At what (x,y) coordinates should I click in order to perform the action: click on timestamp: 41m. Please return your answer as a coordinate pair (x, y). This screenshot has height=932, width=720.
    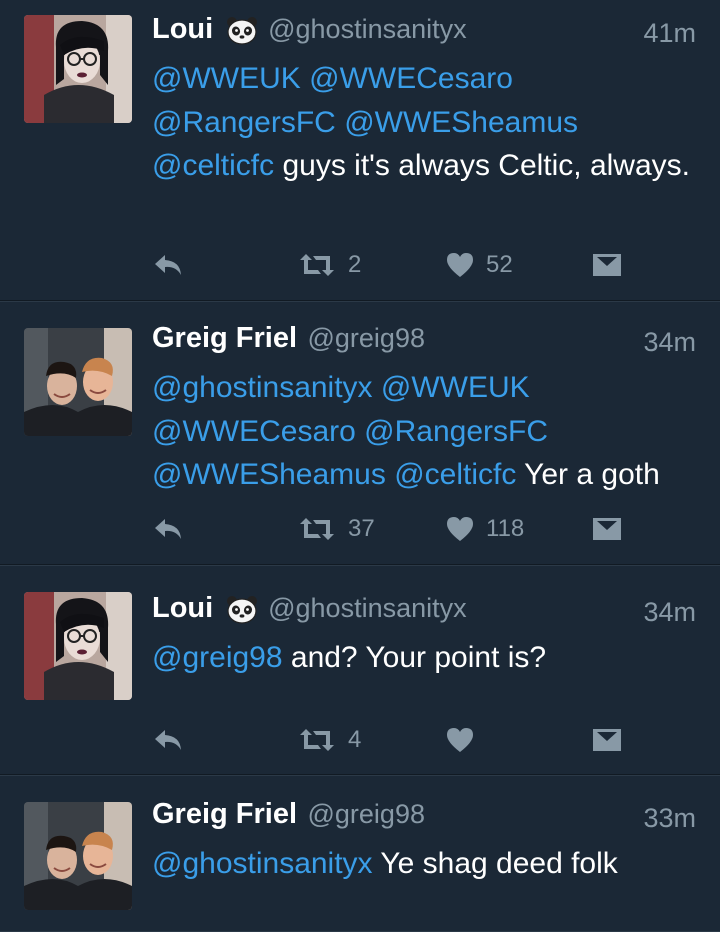
    Looking at the image, I should click on (669, 33).